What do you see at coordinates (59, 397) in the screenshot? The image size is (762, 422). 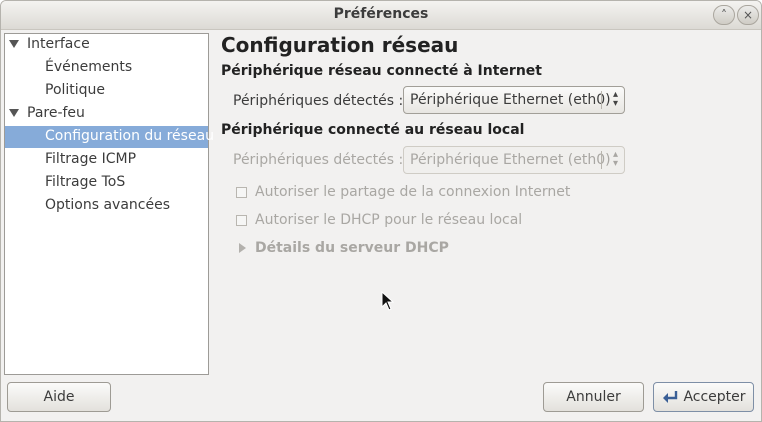 I see `help-button: Aide` at bounding box center [59, 397].